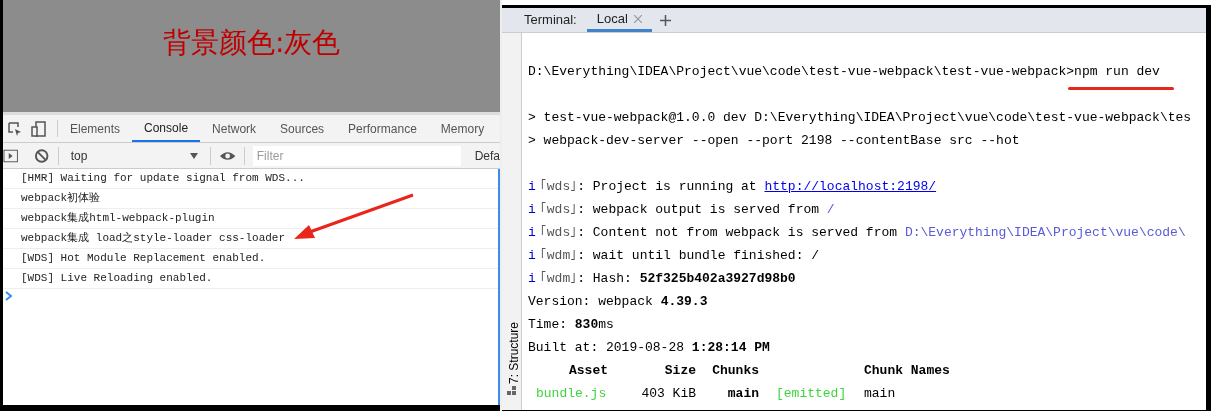 This screenshot has width=1211, height=411. I want to click on column-header: Asset, so click(588, 371).